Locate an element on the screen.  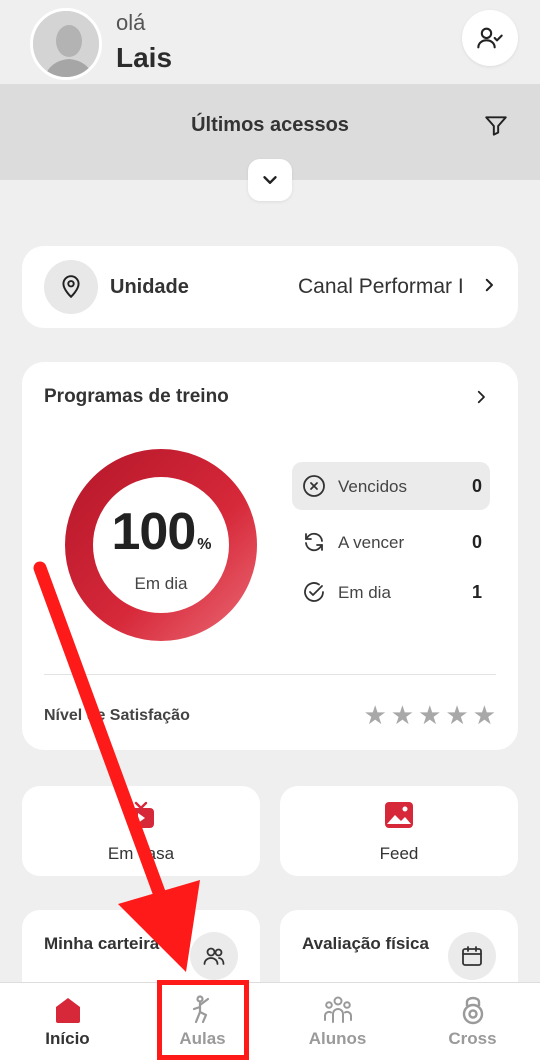
divider is located at coordinates (270, 674).